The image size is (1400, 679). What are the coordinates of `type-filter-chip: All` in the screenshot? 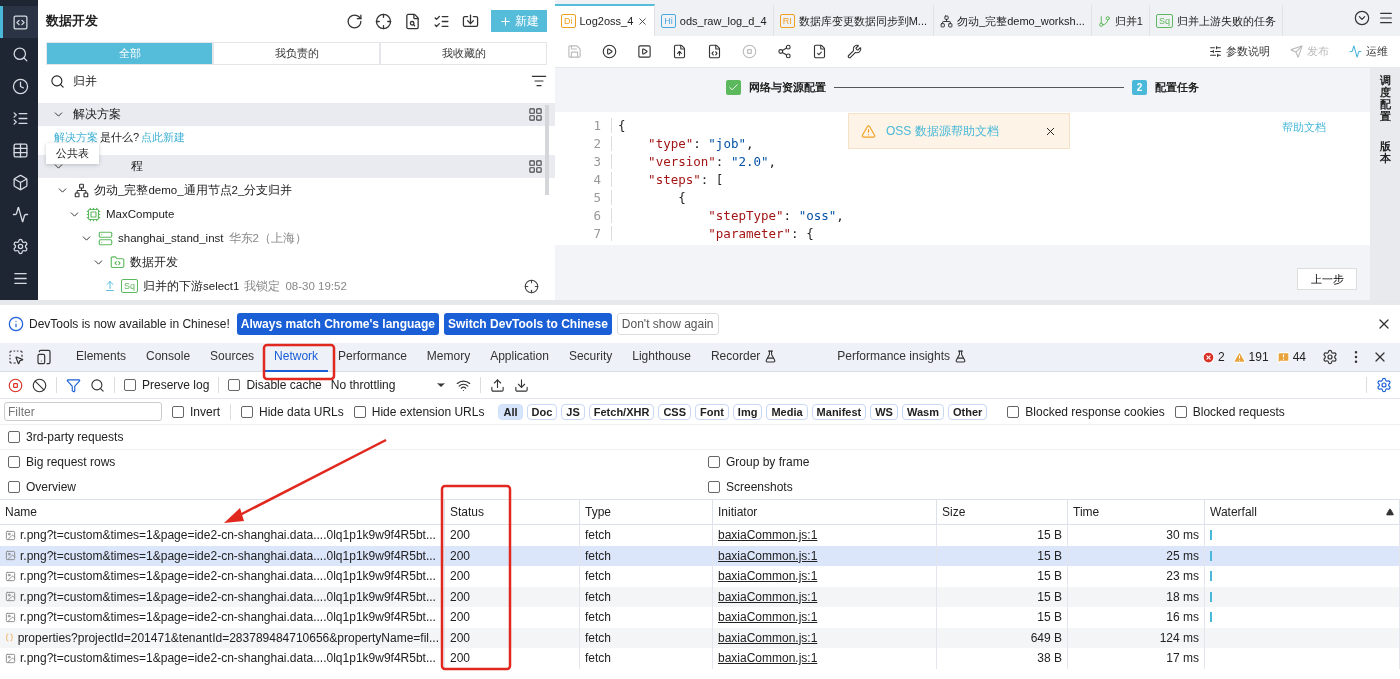 It's located at (510, 411).